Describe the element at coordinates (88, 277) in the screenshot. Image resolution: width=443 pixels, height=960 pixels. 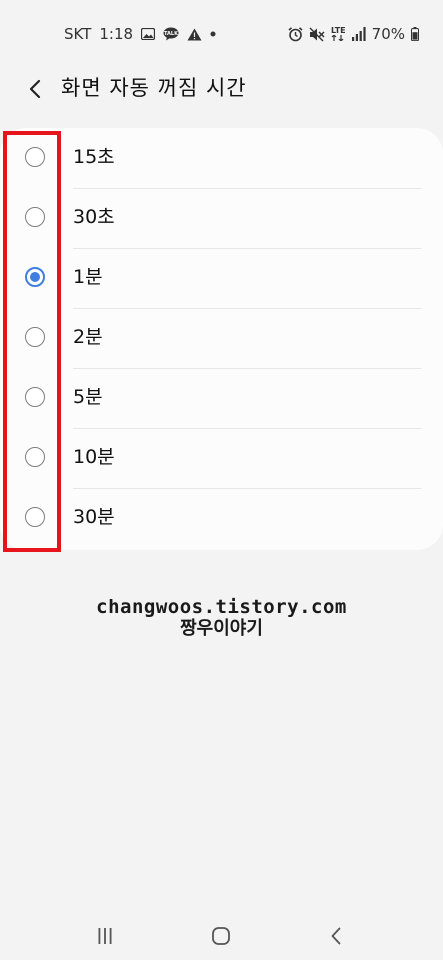
I see `option-label: 1분` at that location.